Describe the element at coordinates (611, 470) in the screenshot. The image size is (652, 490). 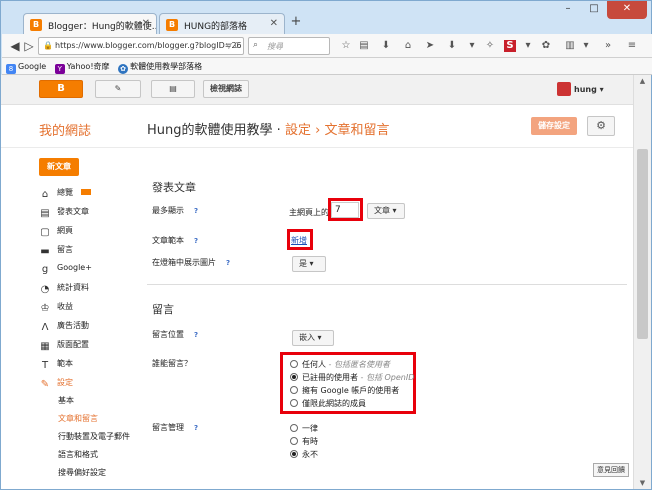
I see `feedback-button: 意見回饋` at that location.